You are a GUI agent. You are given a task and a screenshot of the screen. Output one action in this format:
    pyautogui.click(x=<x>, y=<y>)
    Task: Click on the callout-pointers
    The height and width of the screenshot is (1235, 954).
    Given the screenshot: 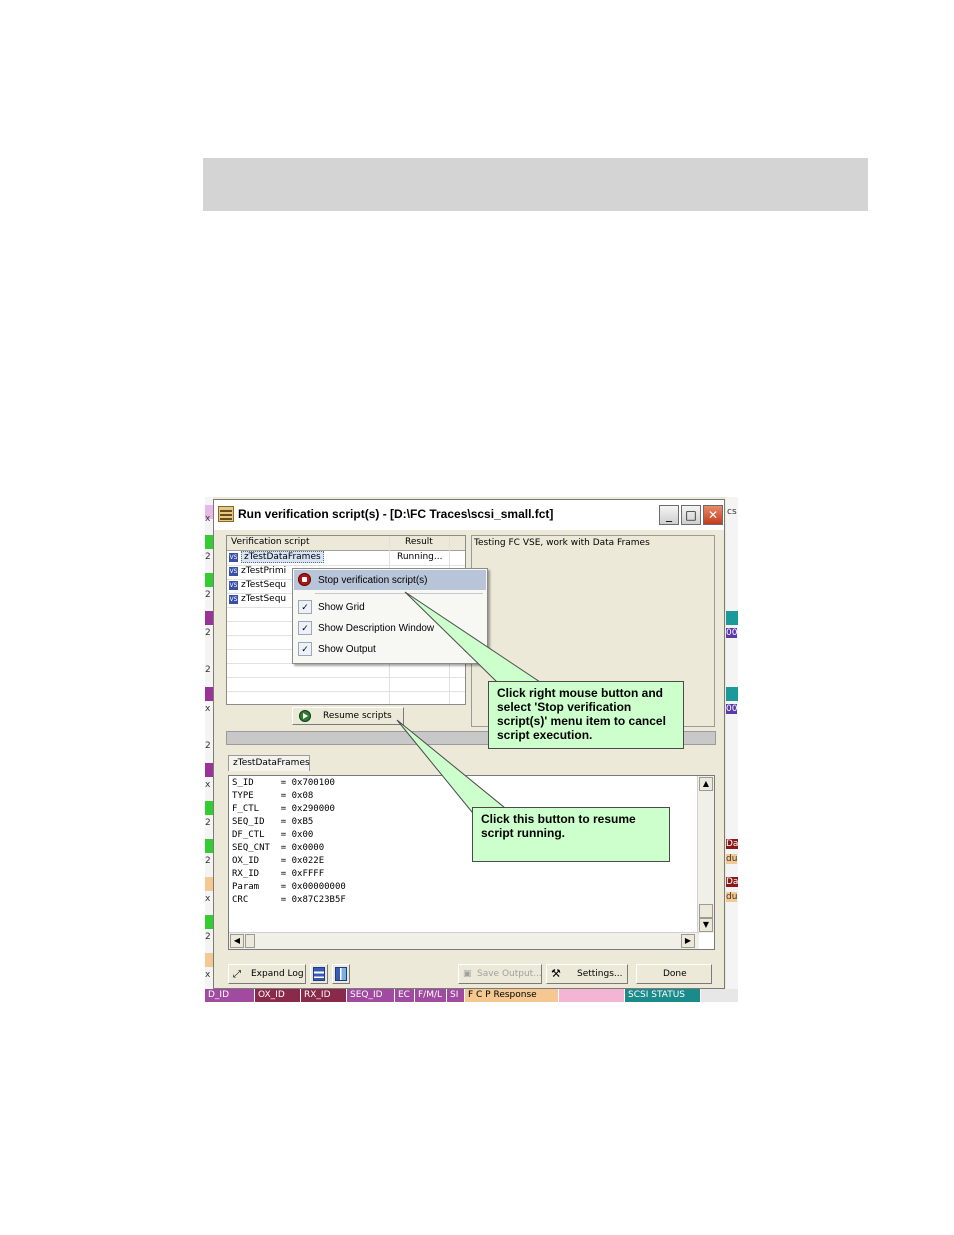 What is the action you would take?
    pyautogui.click(x=469, y=702)
    